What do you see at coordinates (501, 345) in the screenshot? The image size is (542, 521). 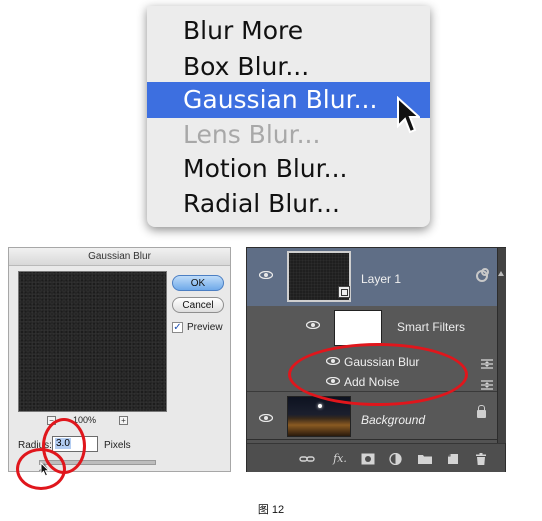 I see `scrollbar` at bounding box center [501, 345].